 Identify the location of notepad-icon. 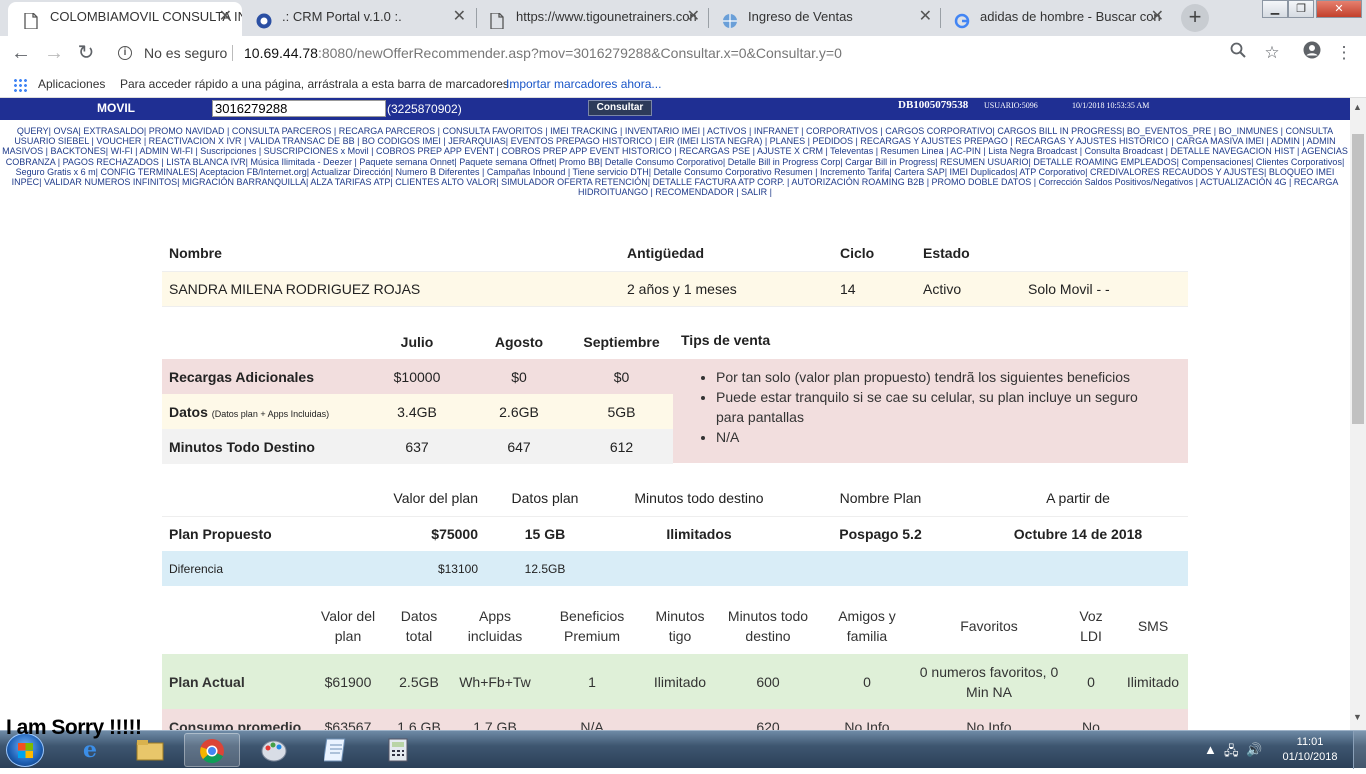
(336, 750).